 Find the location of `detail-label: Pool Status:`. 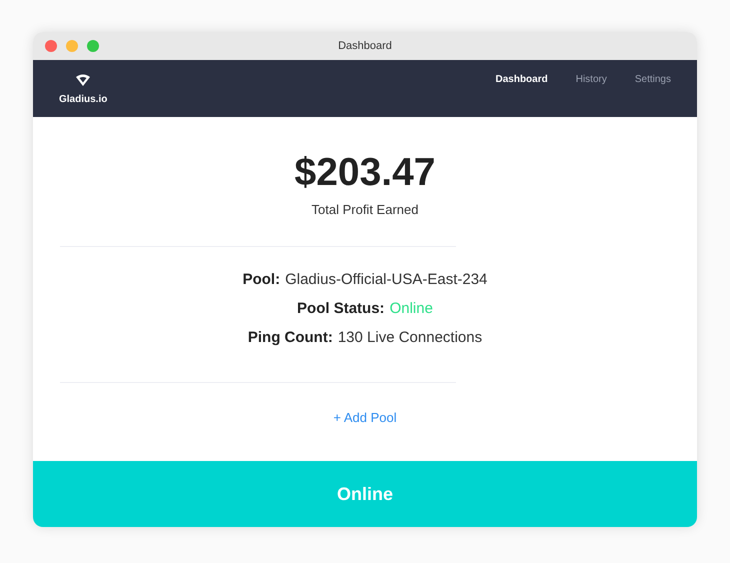

detail-label: Pool Status: is located at coordinates (341, 308).